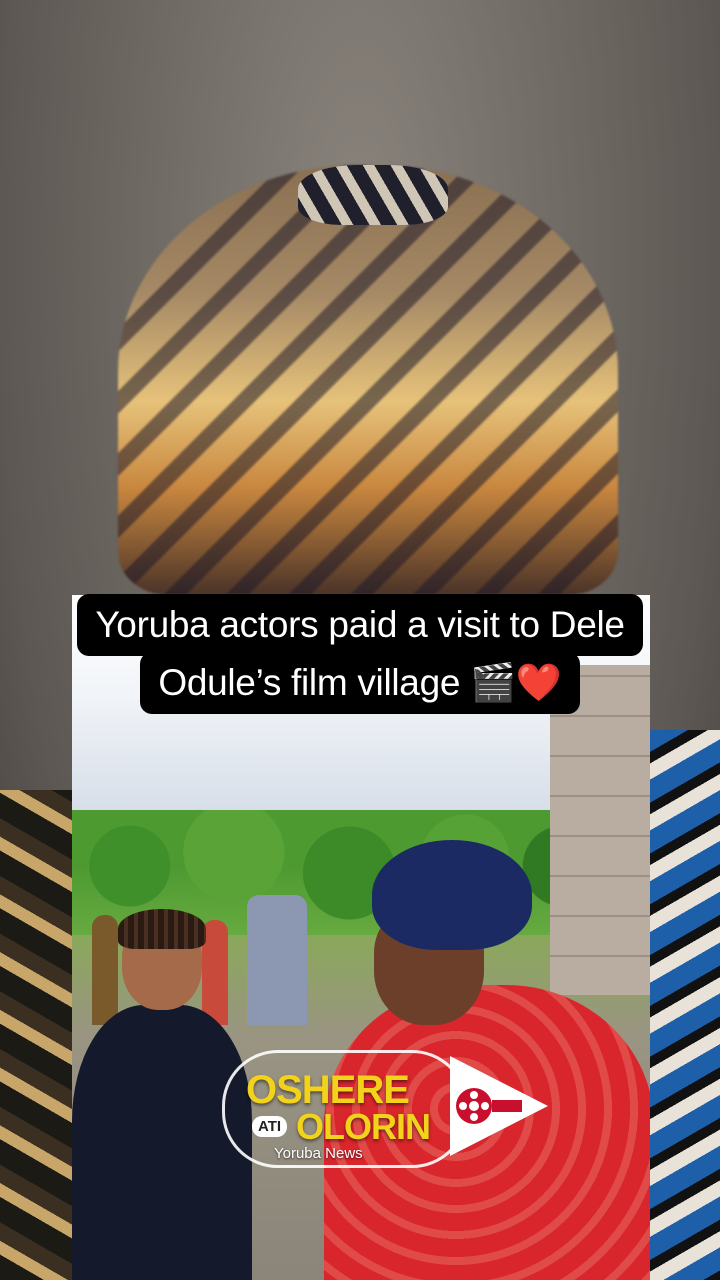 This screenshot has width=720, height=1280. I want to click on fabric-left-blurred, so click(40, 1035).